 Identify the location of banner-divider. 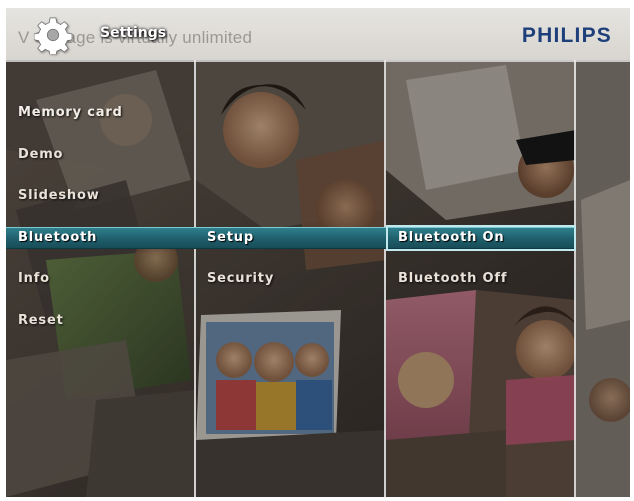
(318, 61).